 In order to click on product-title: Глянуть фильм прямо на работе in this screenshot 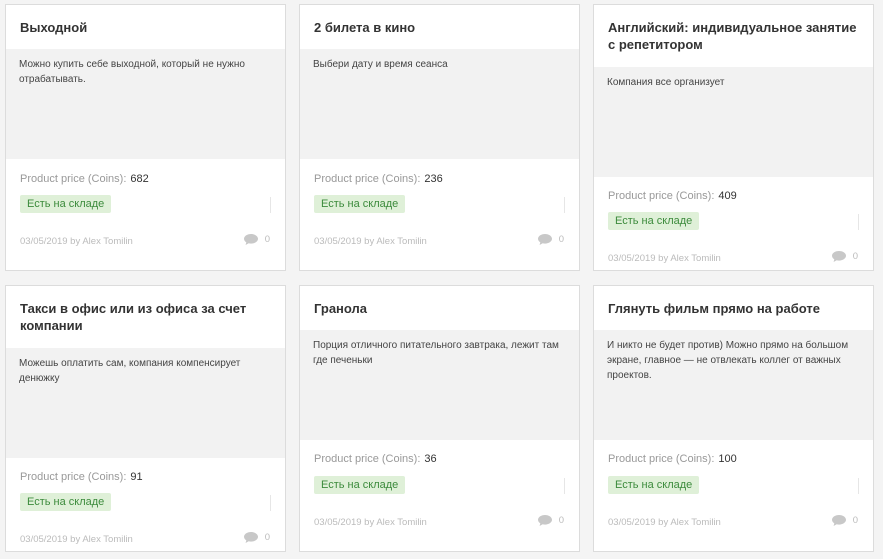, I will do `click(733, 301)`.